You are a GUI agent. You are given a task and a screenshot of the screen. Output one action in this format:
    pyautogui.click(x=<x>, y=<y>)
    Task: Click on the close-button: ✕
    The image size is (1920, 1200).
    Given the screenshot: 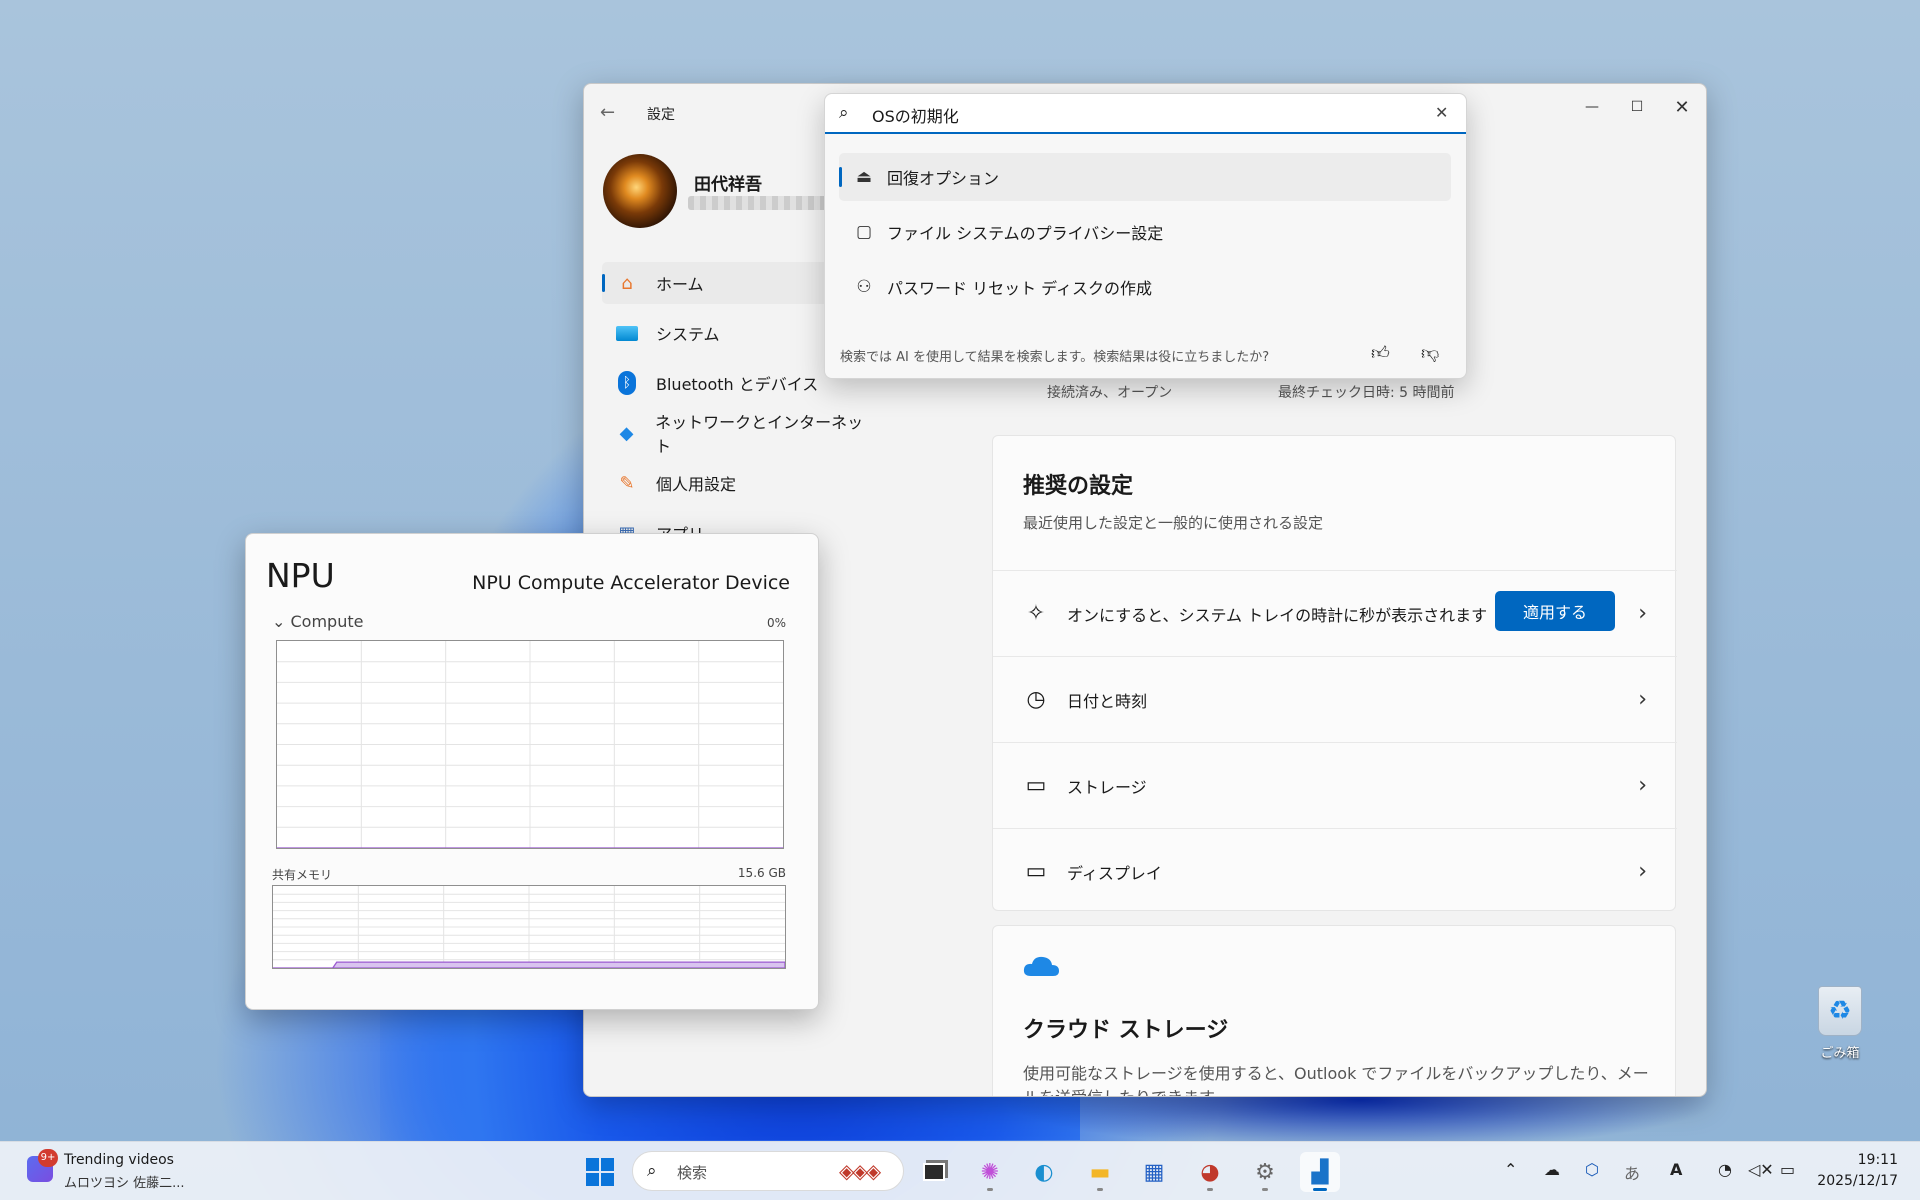 What is the action you would take?
    pyautogui.click(x=1682, y=107)
    